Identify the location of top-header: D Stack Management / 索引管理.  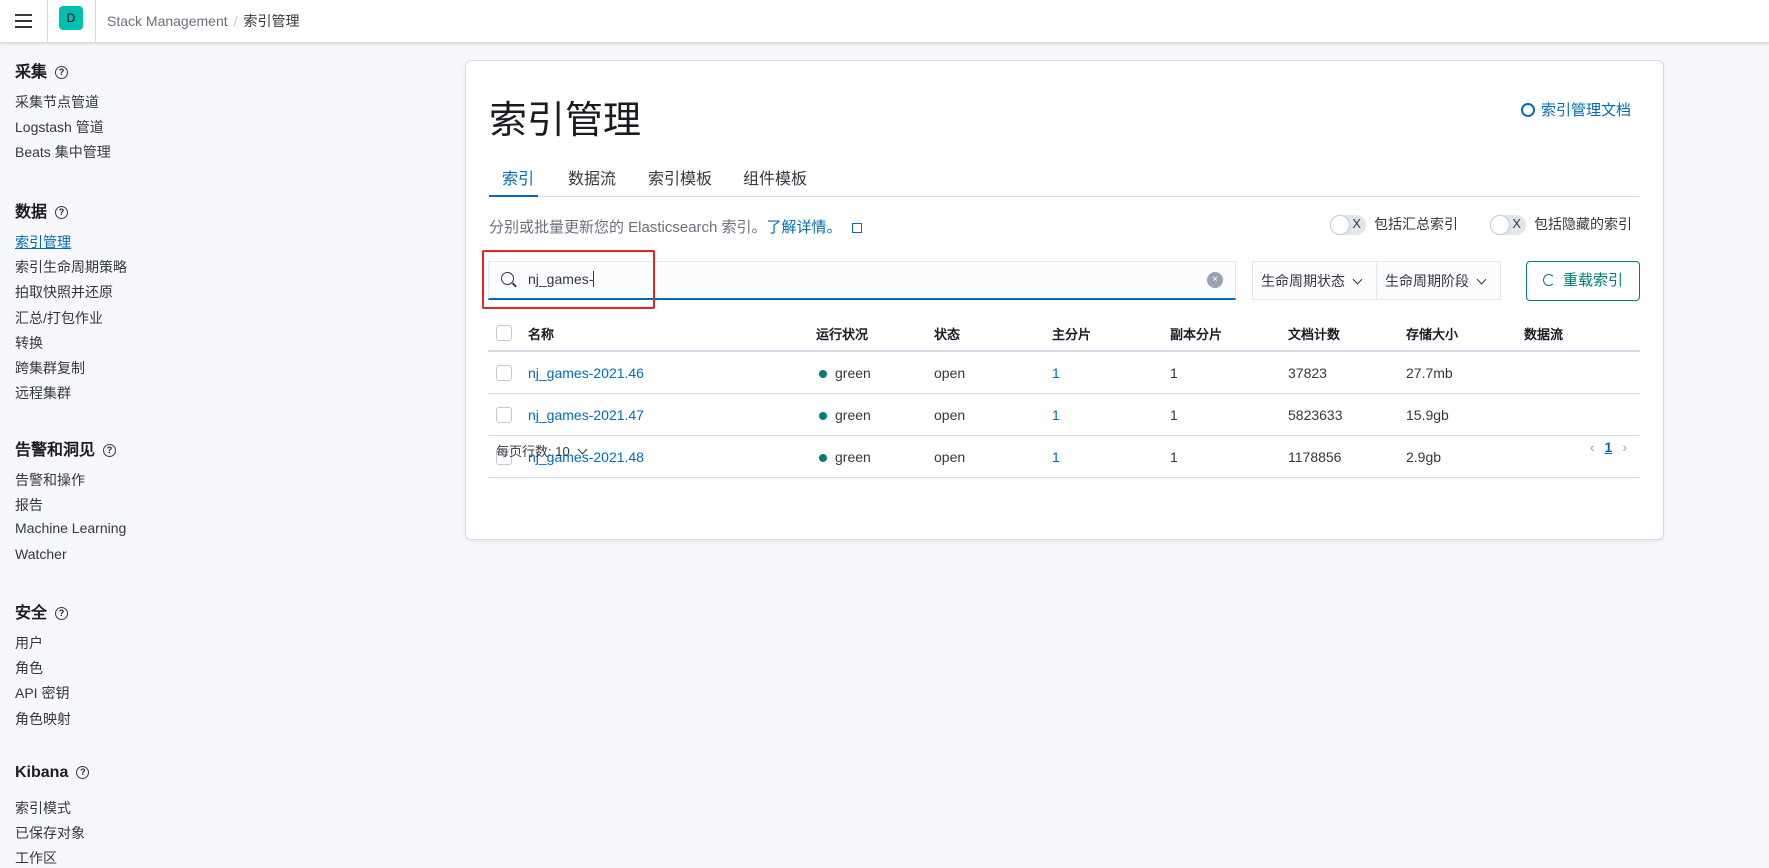
(884, 21).